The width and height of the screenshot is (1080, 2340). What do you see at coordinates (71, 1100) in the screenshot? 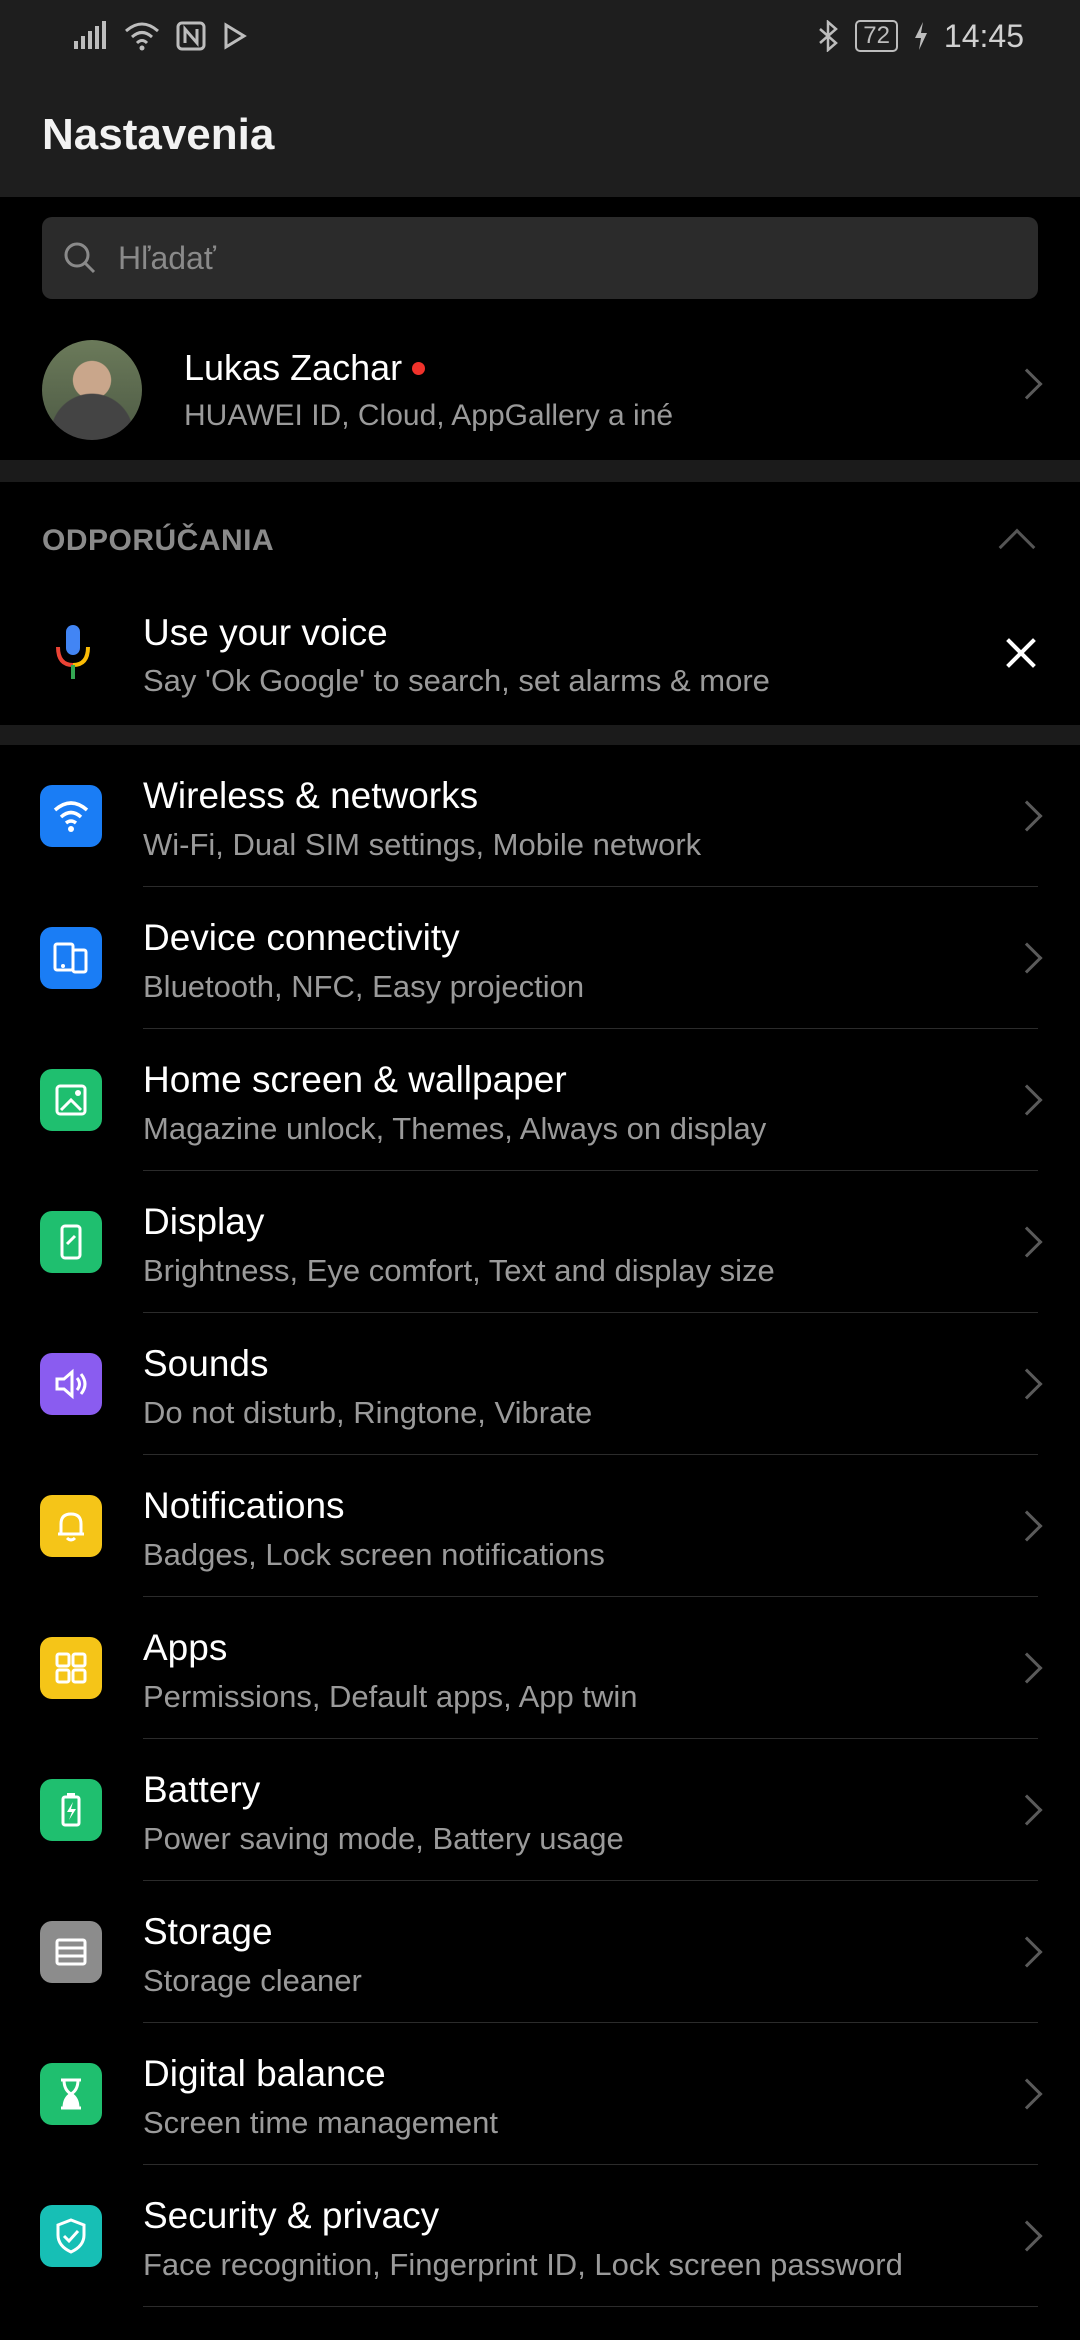
I see `wallpaper-icon` at bounding box center [71, 1100].